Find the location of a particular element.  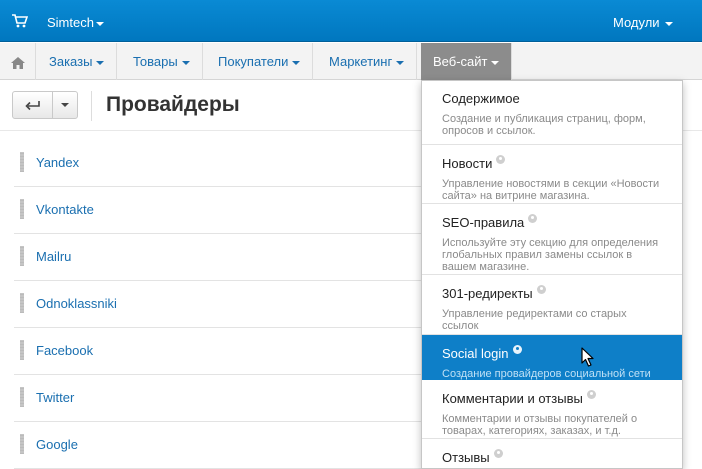

menu-item-description: Управление редиректами со старых ссылок is located at coordinates (552, 320).